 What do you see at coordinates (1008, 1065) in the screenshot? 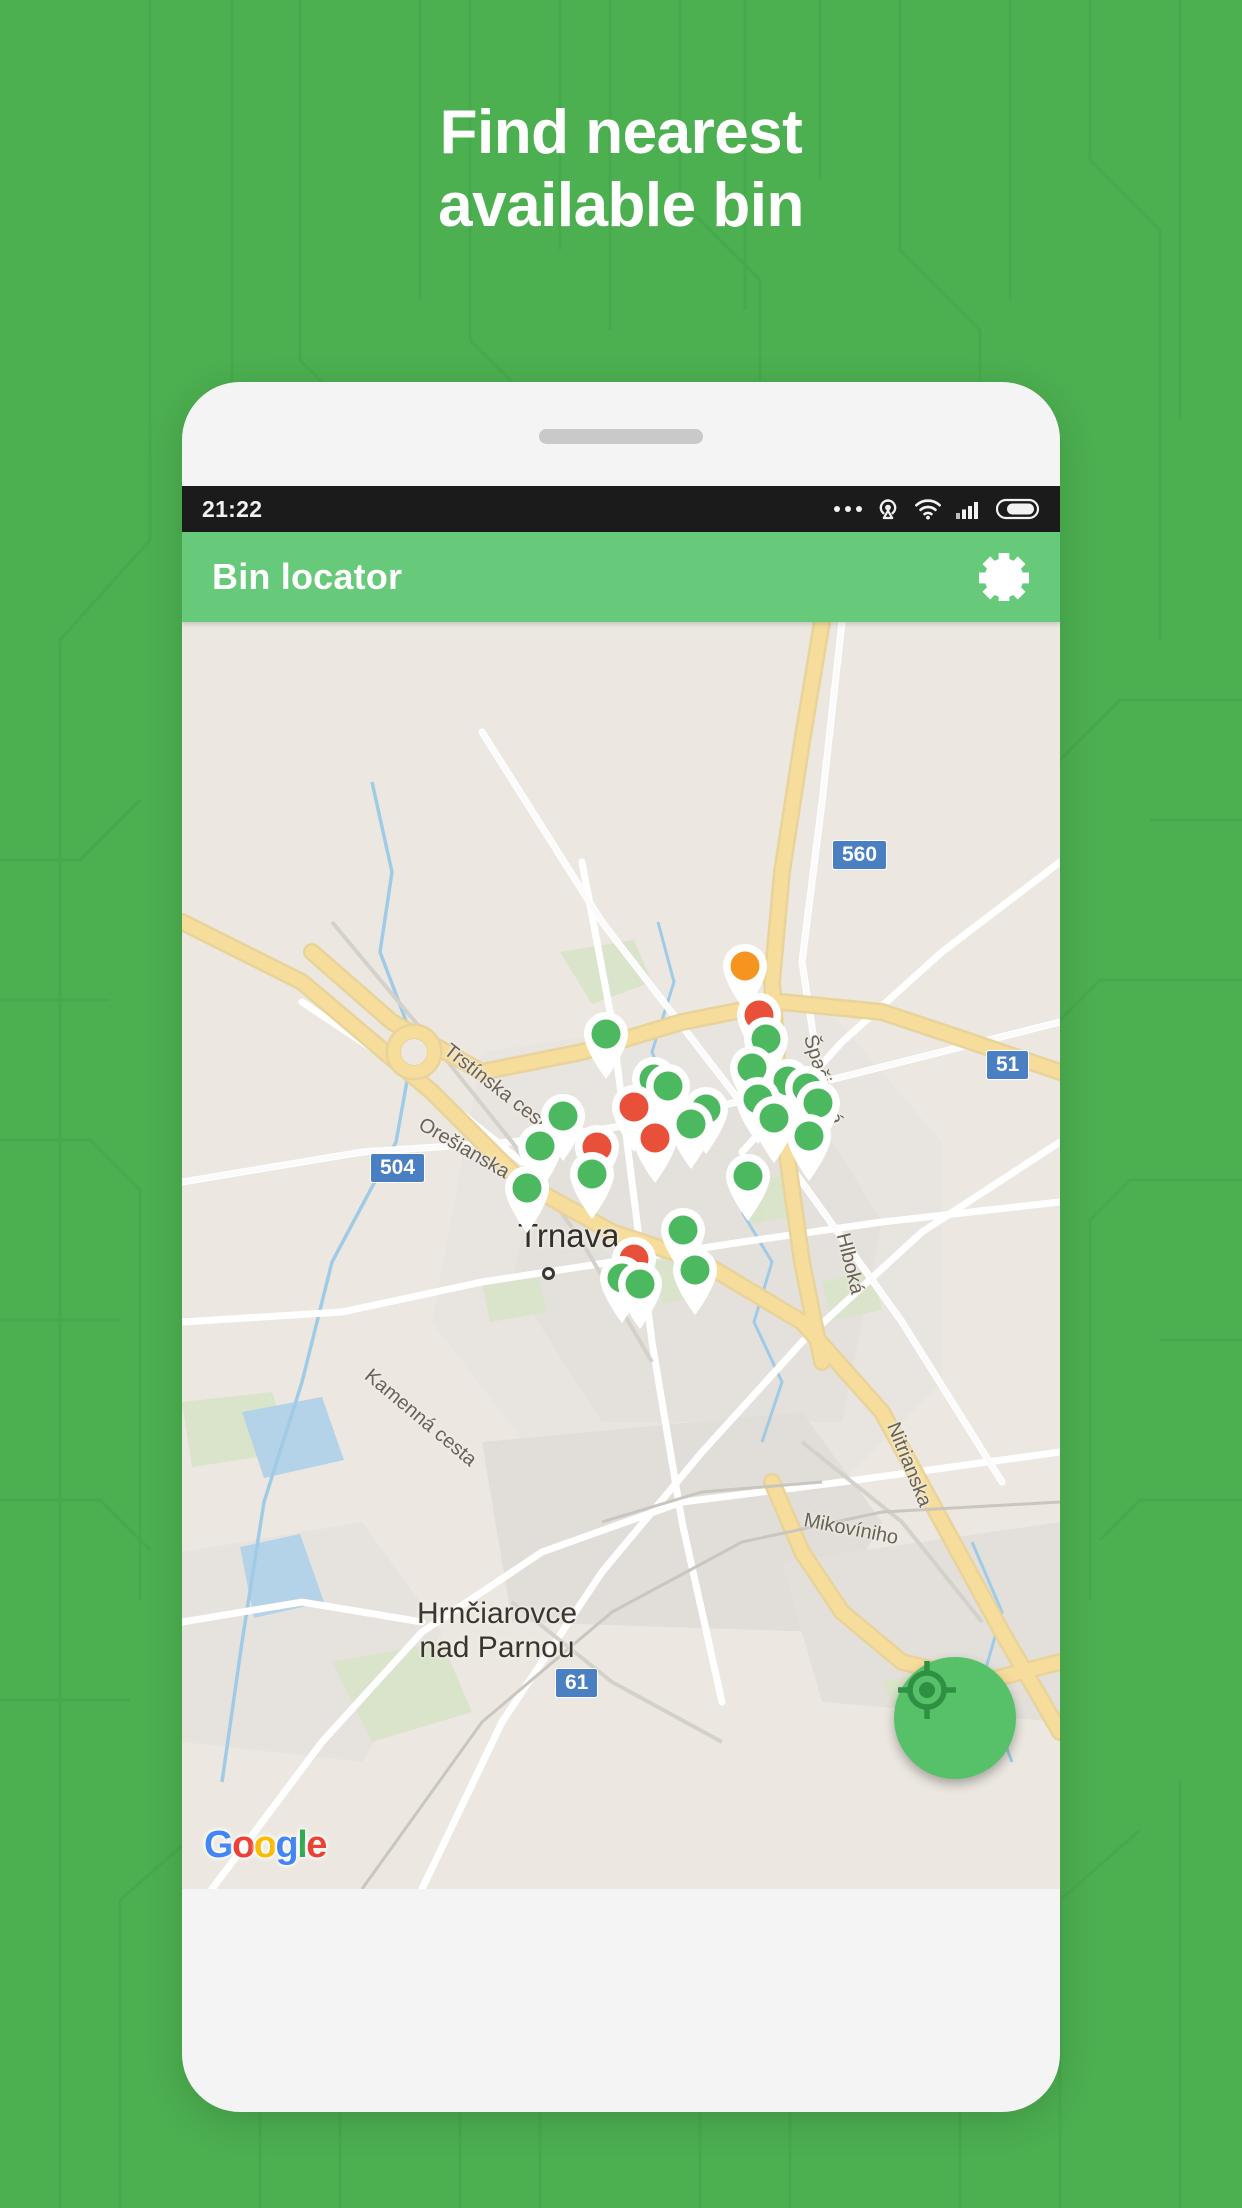
I see `road-shield: 51` at bounding box center [1008, 1065].